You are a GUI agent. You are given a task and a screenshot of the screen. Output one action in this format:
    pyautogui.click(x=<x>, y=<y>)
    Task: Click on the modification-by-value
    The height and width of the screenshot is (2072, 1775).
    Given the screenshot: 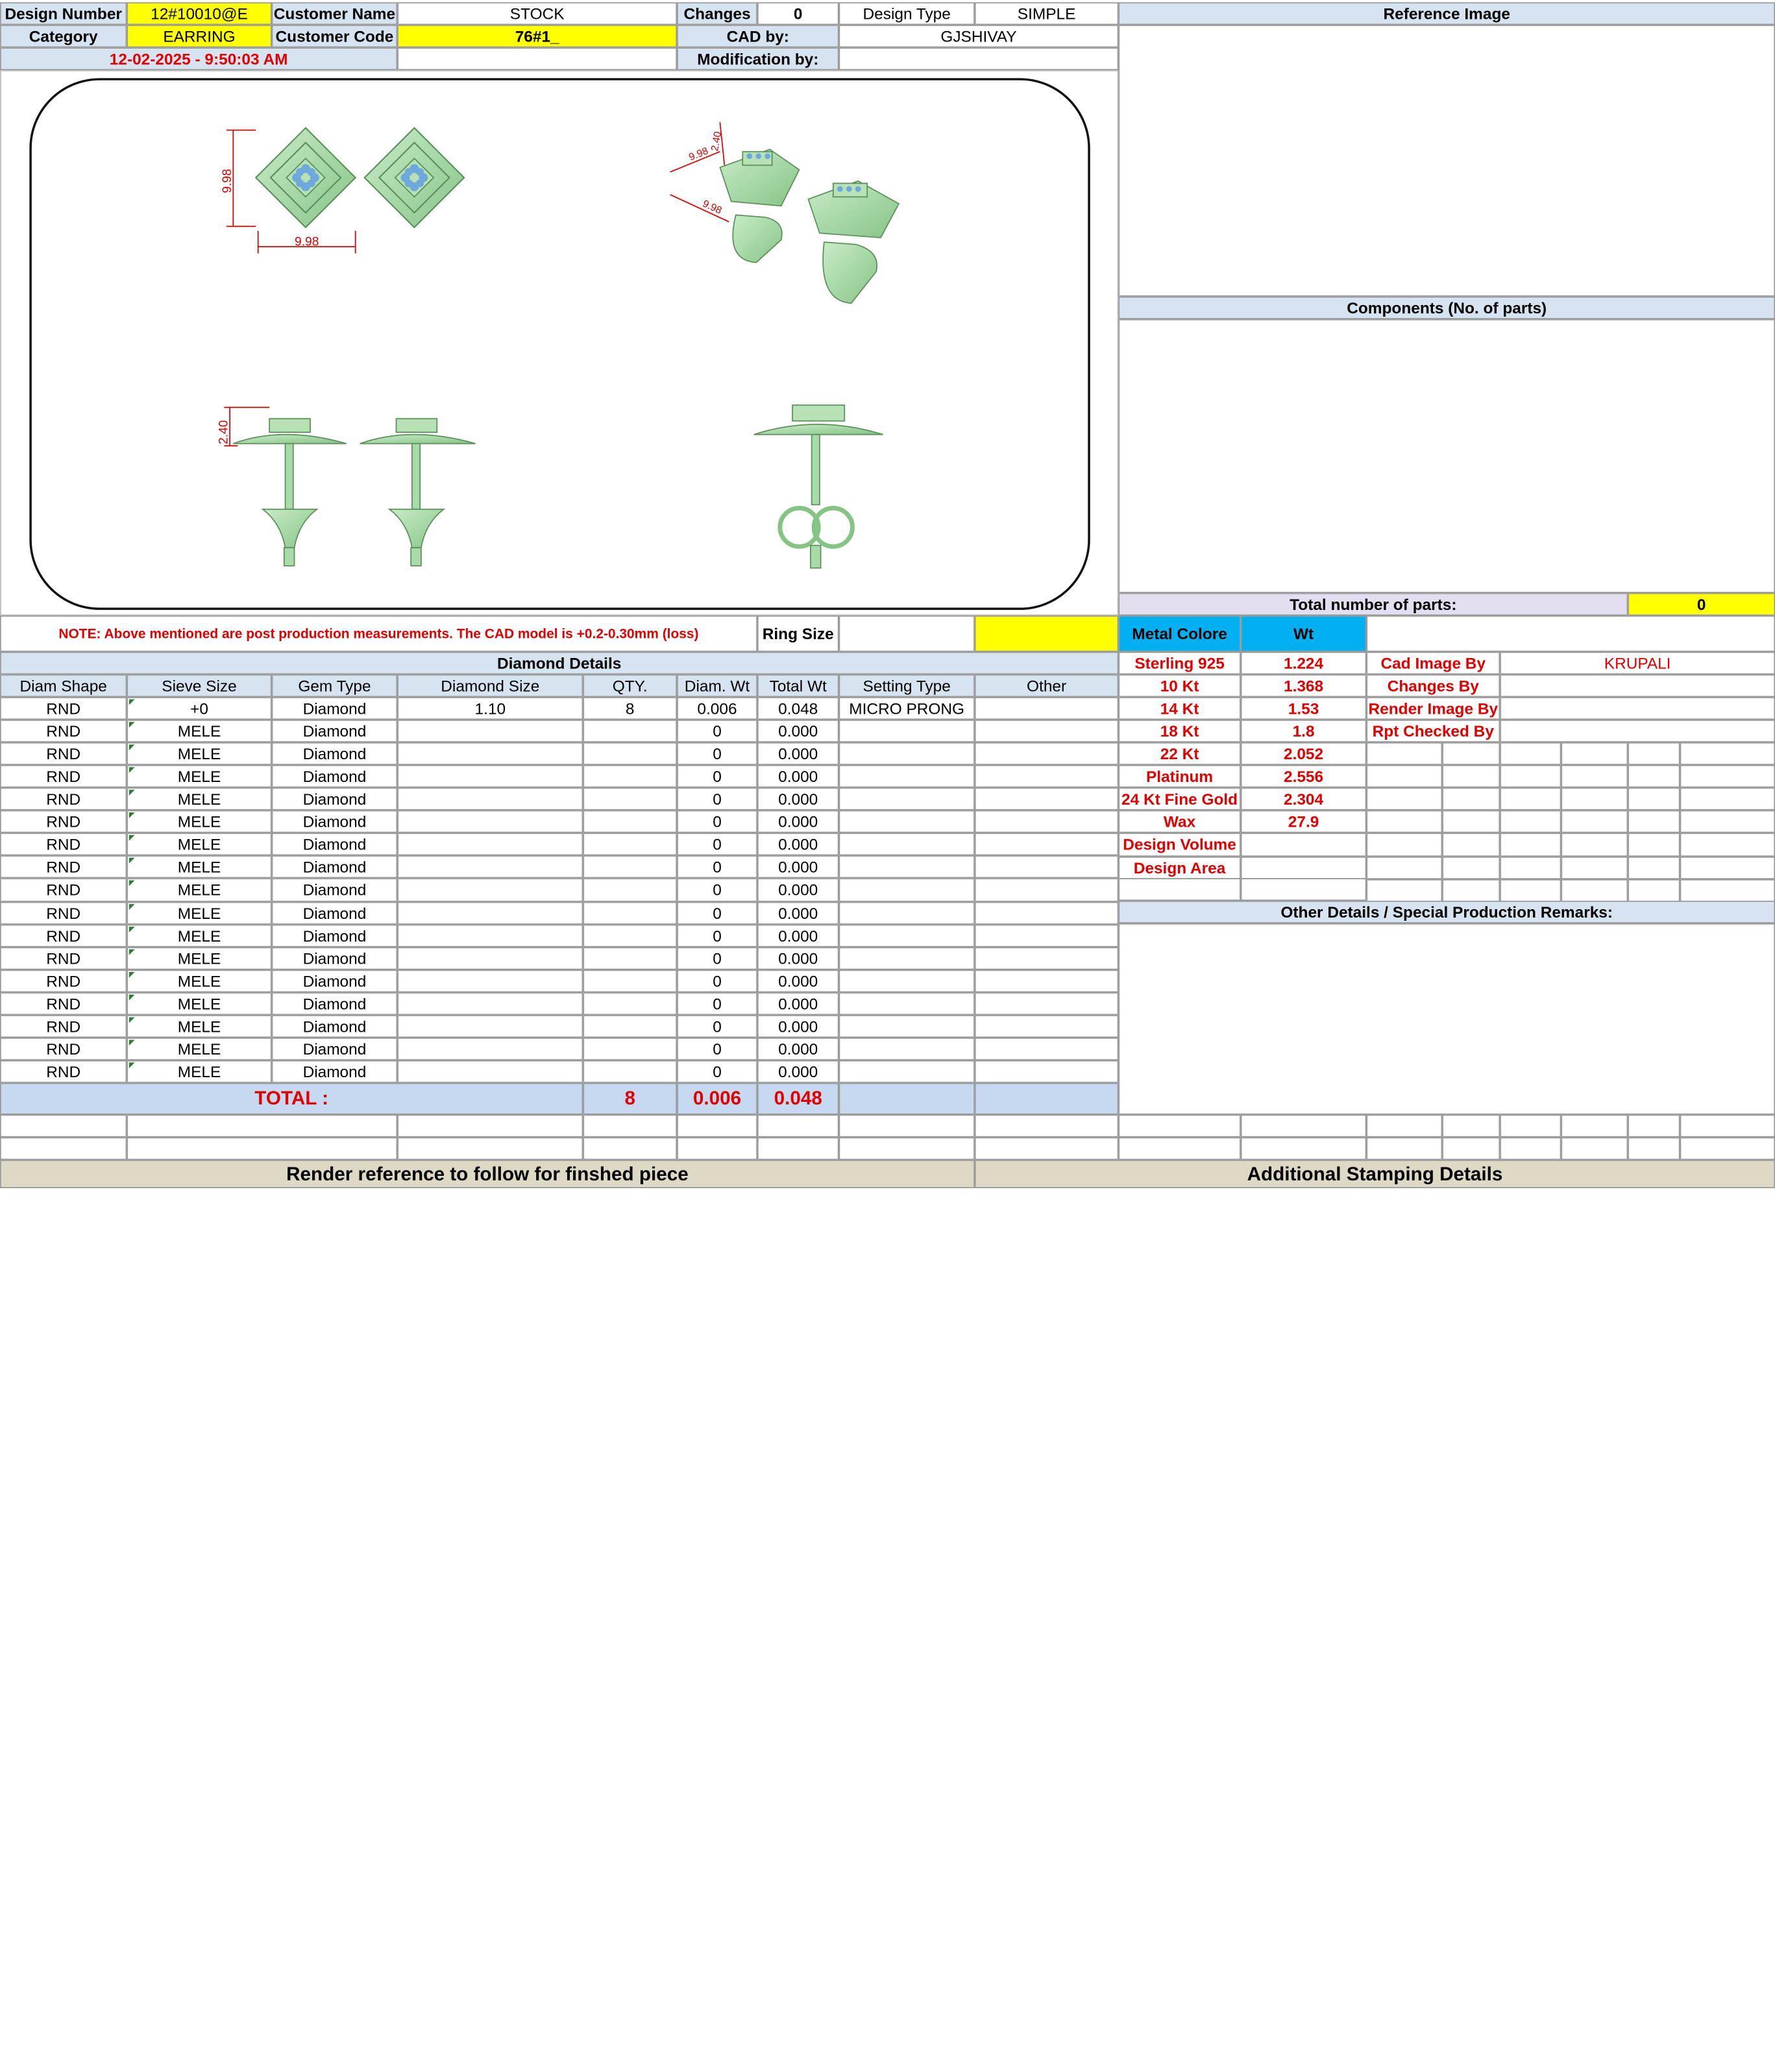 What is the action you would take?
    pyautogui.click(x=979, y=59)
    